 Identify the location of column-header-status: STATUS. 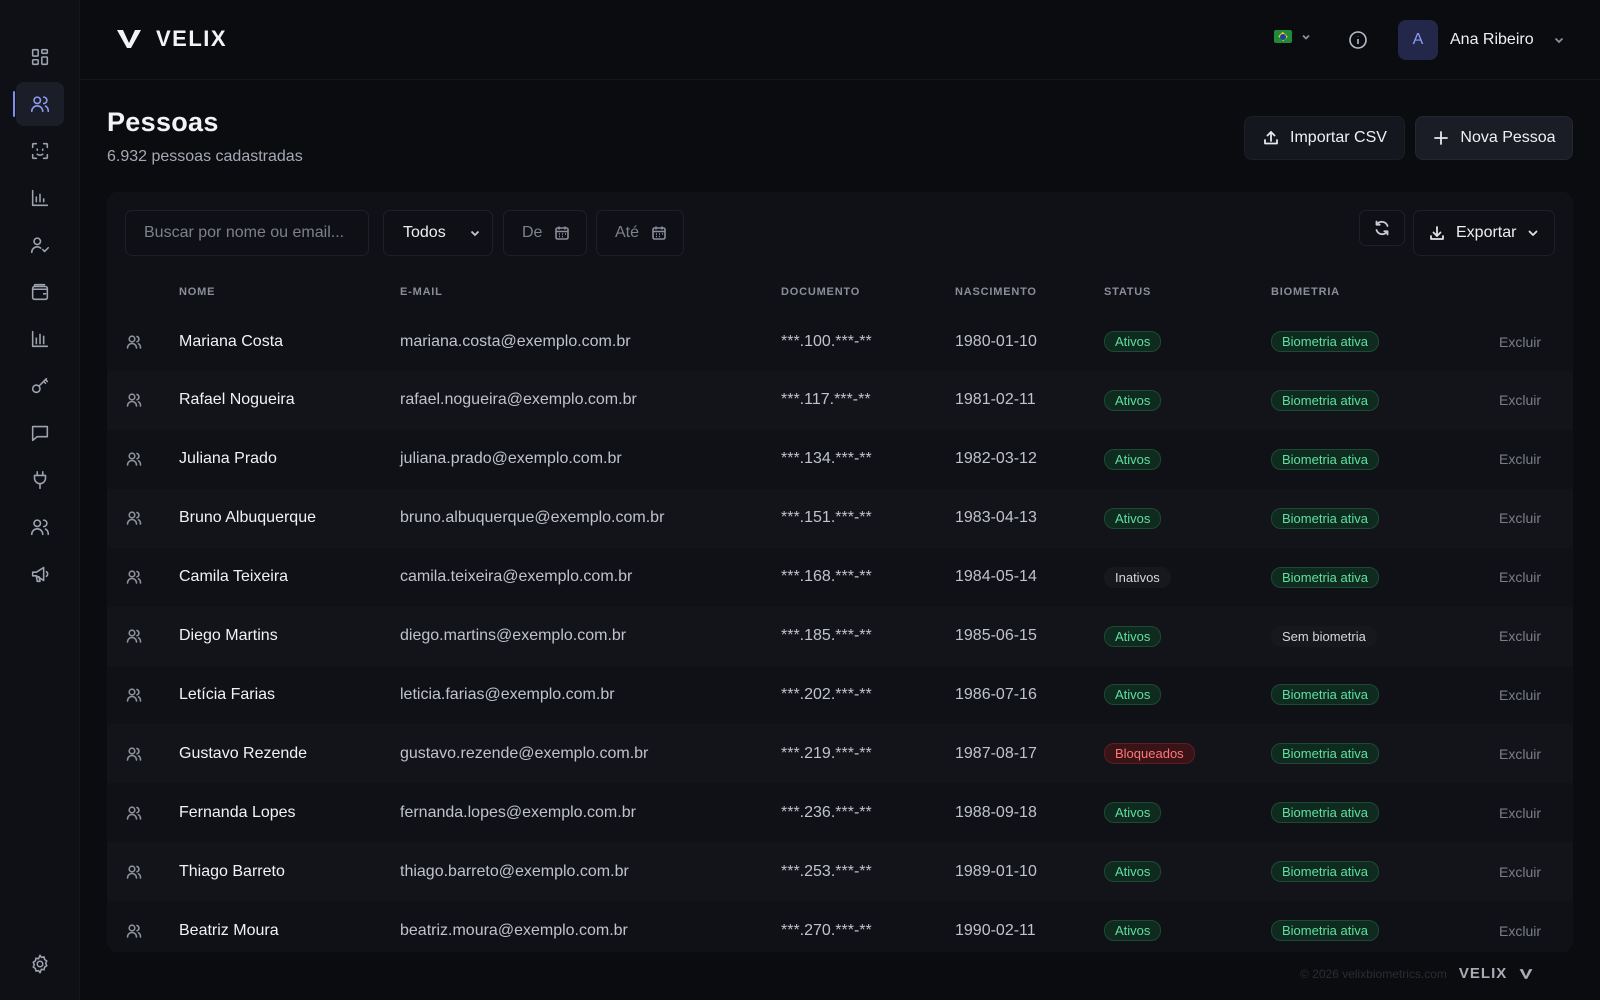
(1127, 292).